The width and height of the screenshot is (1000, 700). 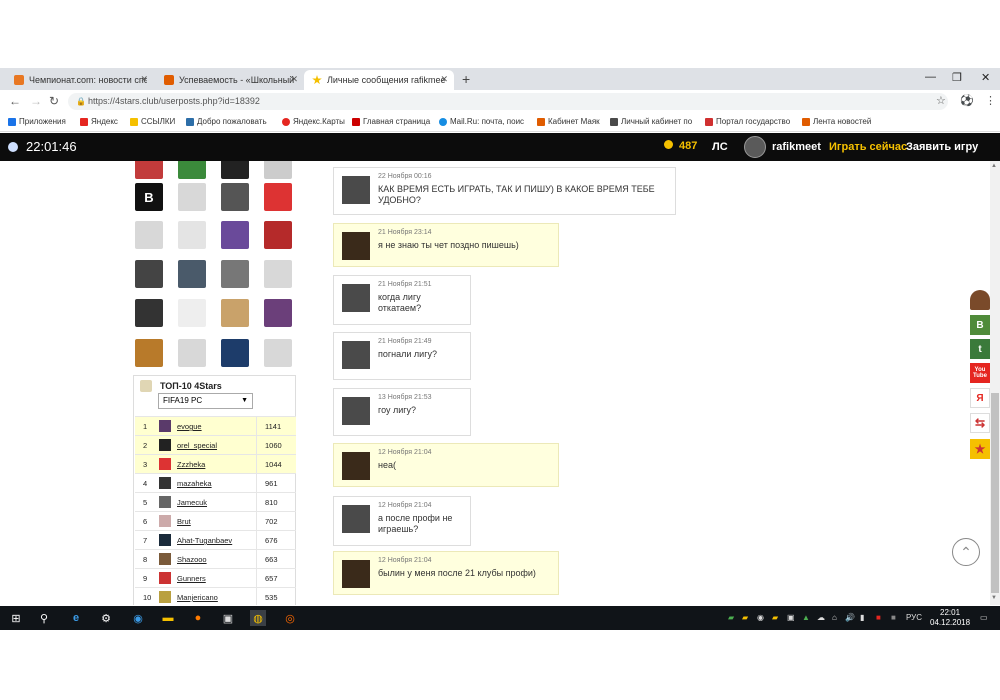 I want to click on network-icon: ▮, so click(x=862, y=617).